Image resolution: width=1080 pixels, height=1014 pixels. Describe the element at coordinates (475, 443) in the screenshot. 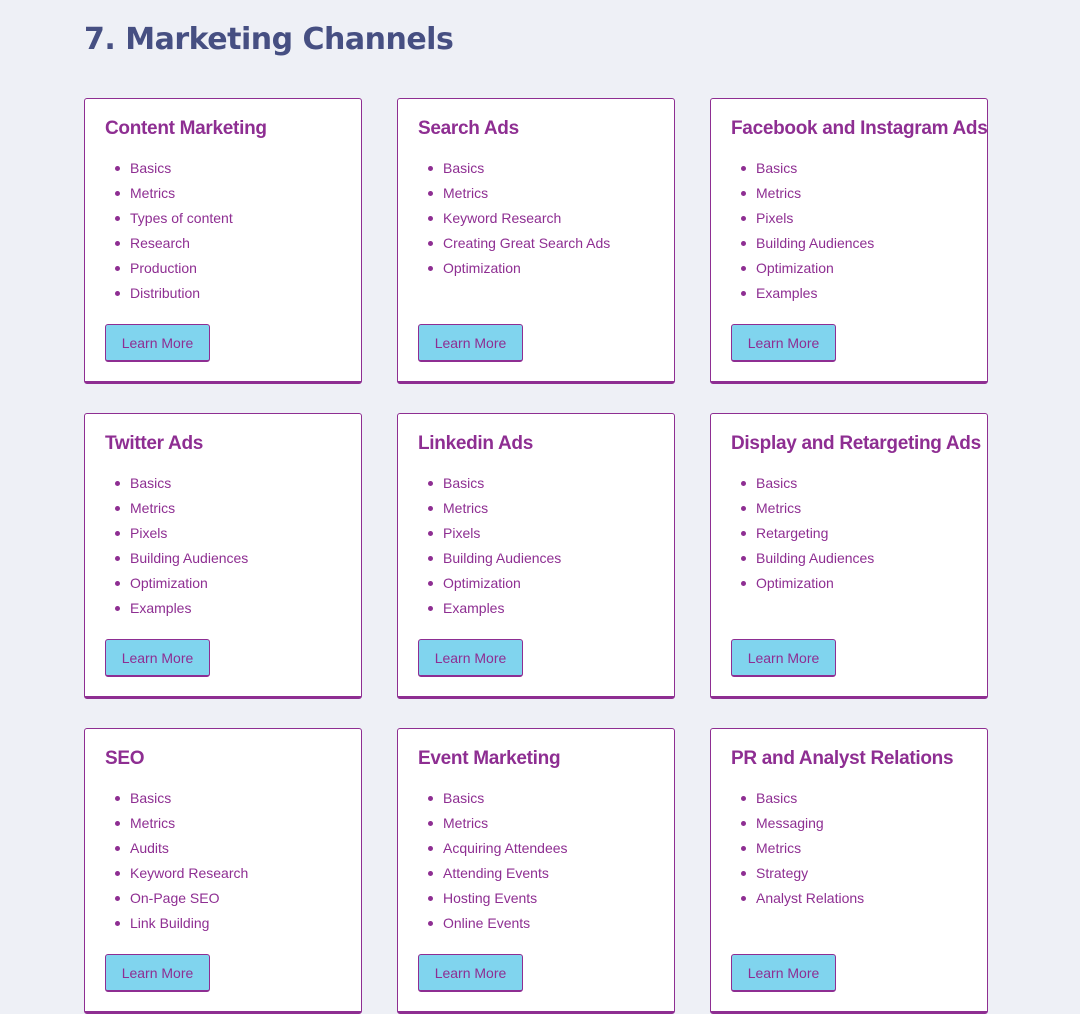

I see `card-title: Linkedin Ads` at that location.